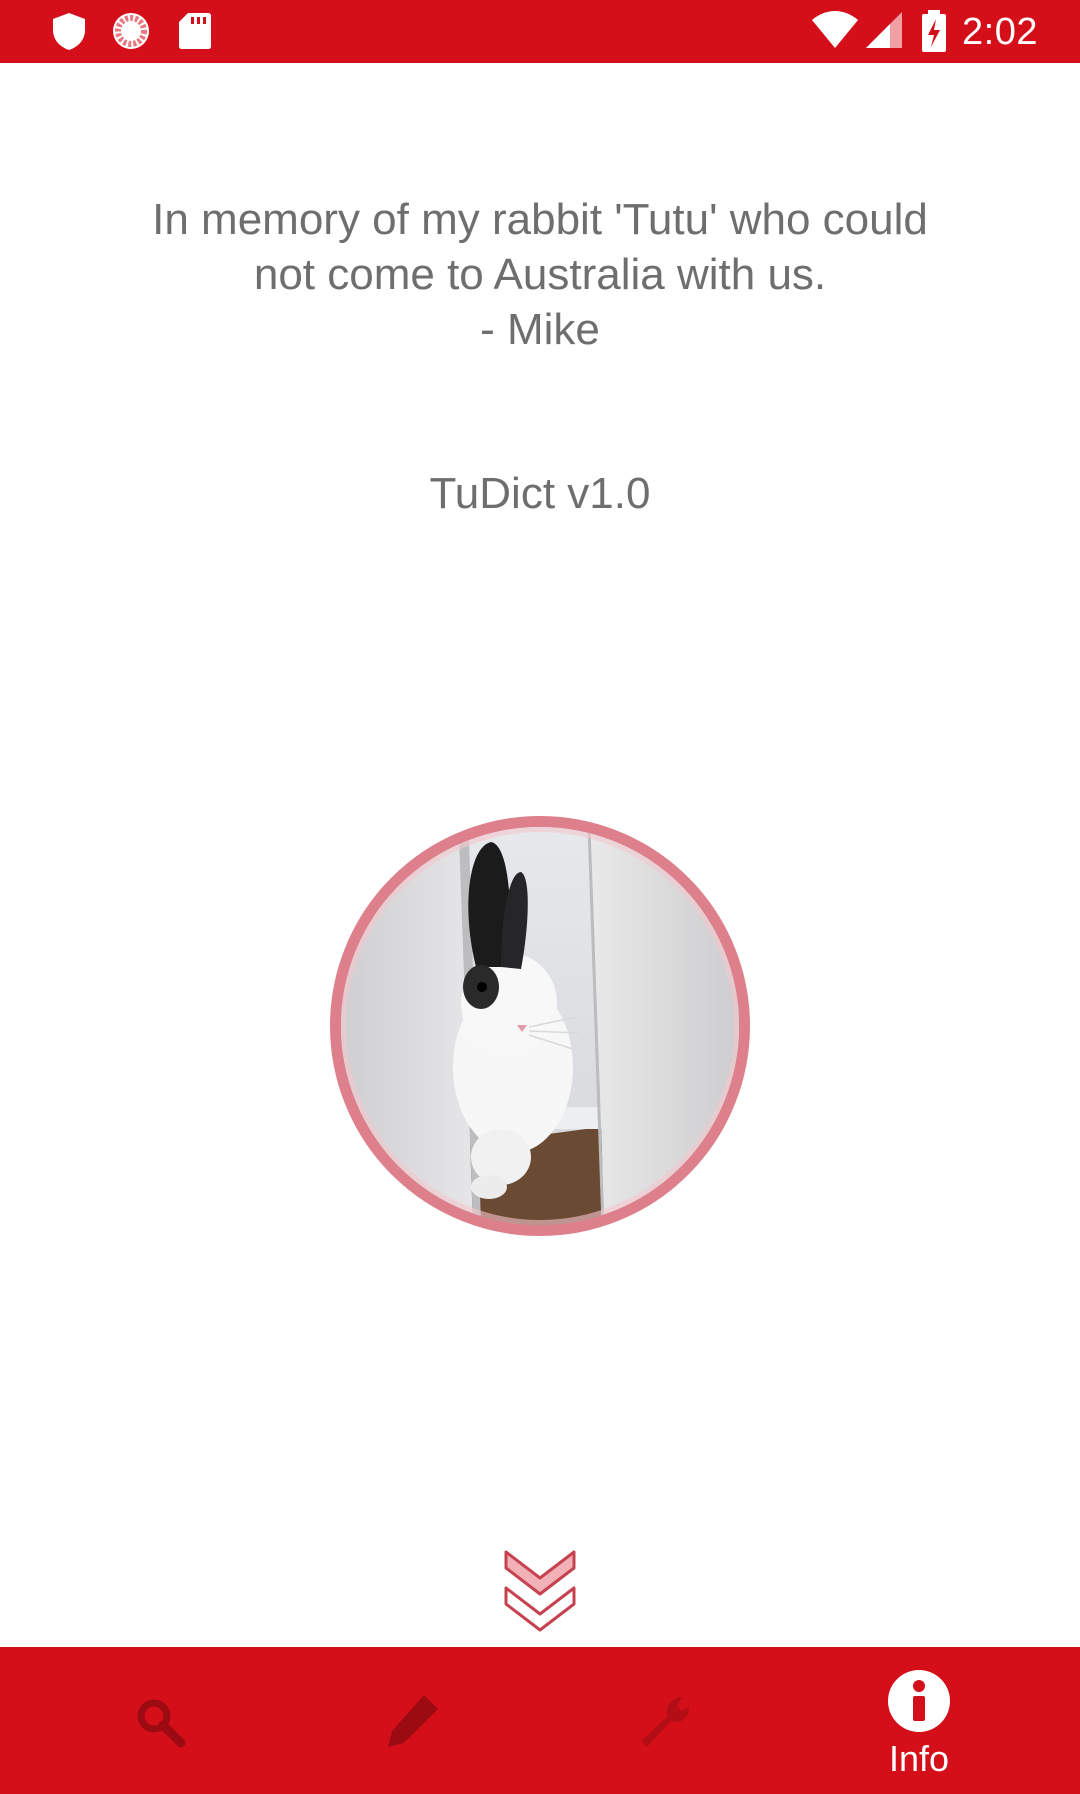 Image resolution: width=1080 pixels, height=1794 pixels. Describe the element at coordinates (69, 31) in the screenshot. I see `shield-icon` at that location.